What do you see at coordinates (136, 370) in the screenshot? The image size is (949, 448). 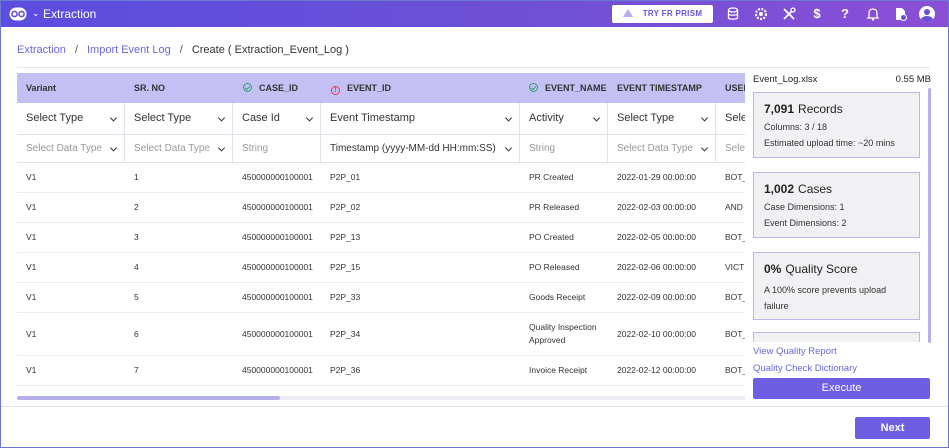 I see `table-cell: 7` at bounding box center [136, 370].